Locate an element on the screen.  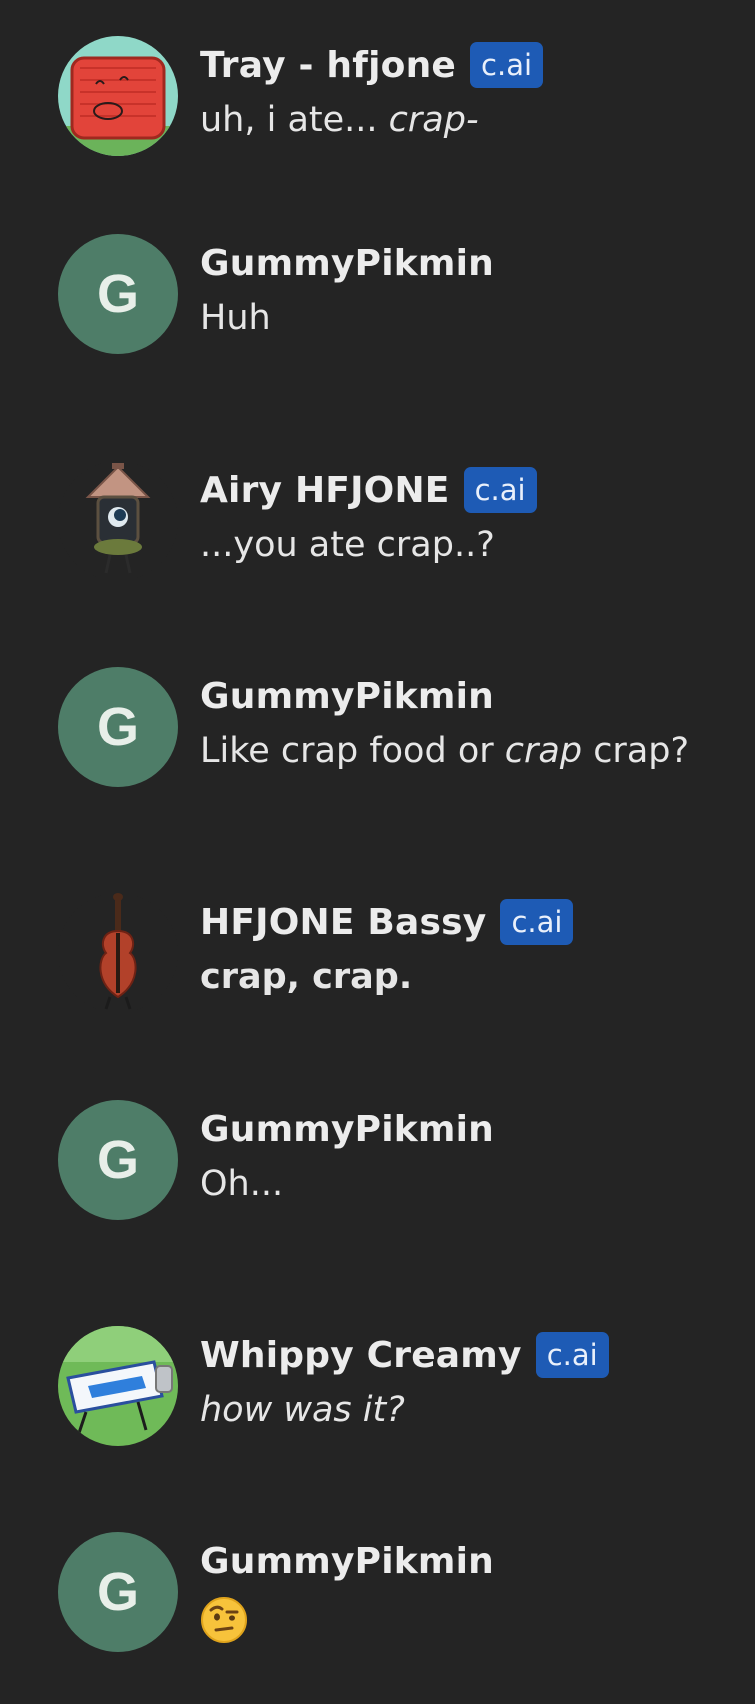
message-header: HFJONE Bassy c.ai is located at coordinates (387, 922).